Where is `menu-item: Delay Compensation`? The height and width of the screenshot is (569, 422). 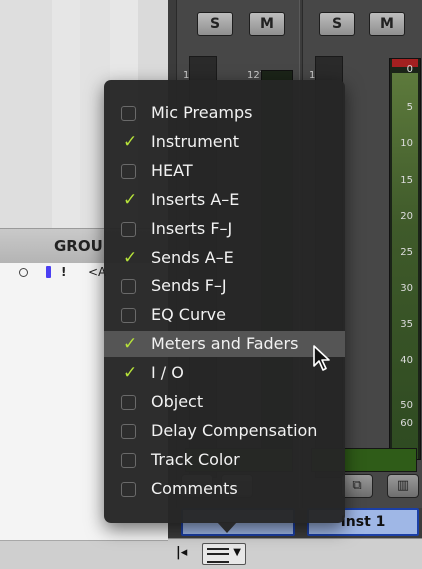
menu-item: Delay Compensation is located at coordinates (224, 431).